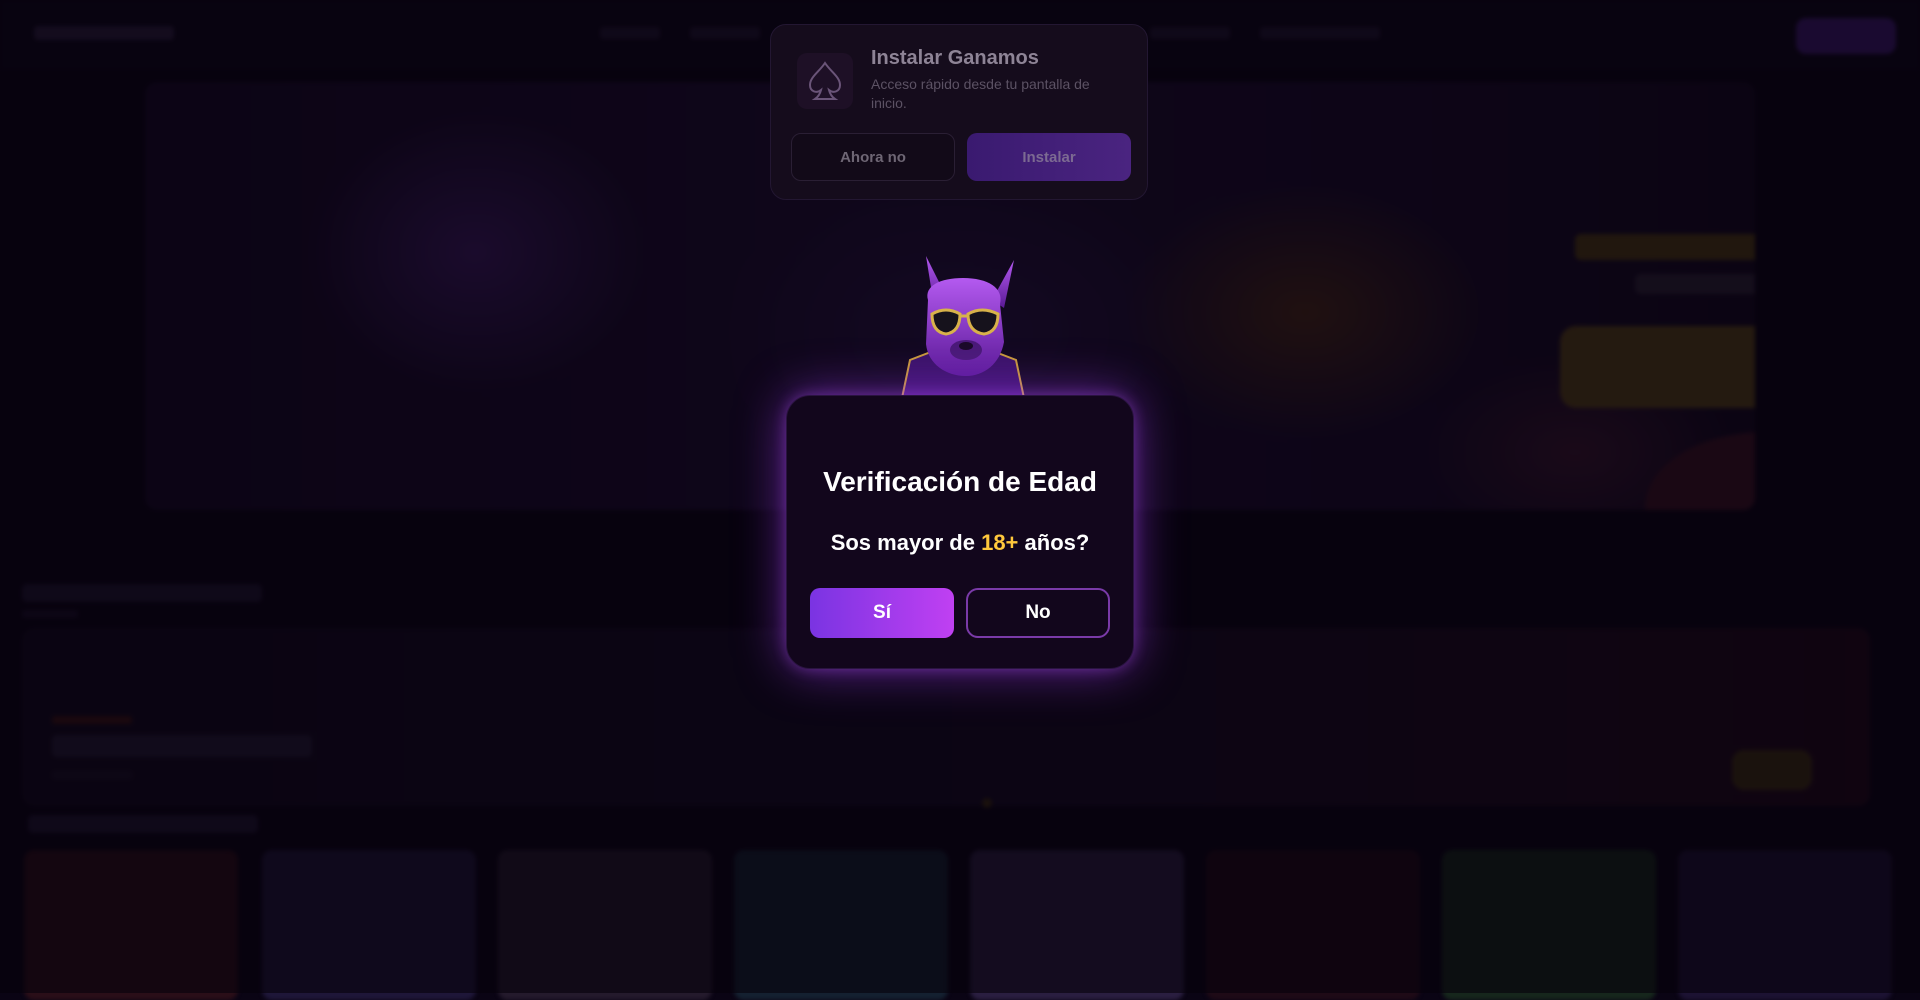 The image size is (1920, 1000). I want to click on dog-mascot-icon, so click(963, 327).